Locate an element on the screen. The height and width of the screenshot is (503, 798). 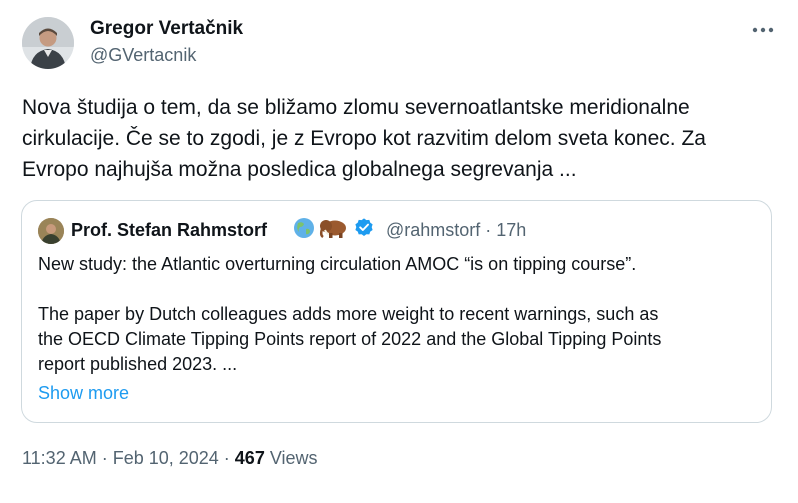
quoted-author-name: Prof. Stefan Rahmstorf is located at coordinates (169, 230).